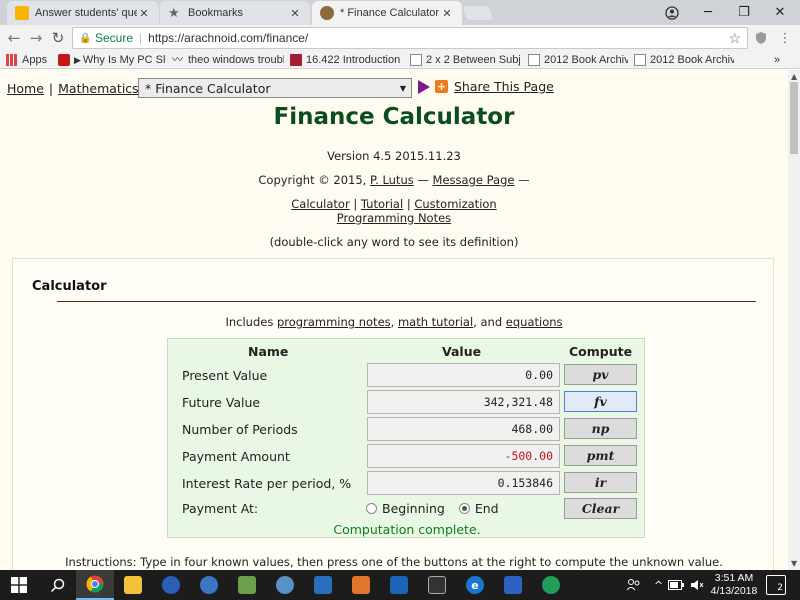 The height and width of the screenshot is (600, 800). Describe the element at coordinates (95, 585) in the screenshot. I see `chrome-taskbar-icon` at that location.